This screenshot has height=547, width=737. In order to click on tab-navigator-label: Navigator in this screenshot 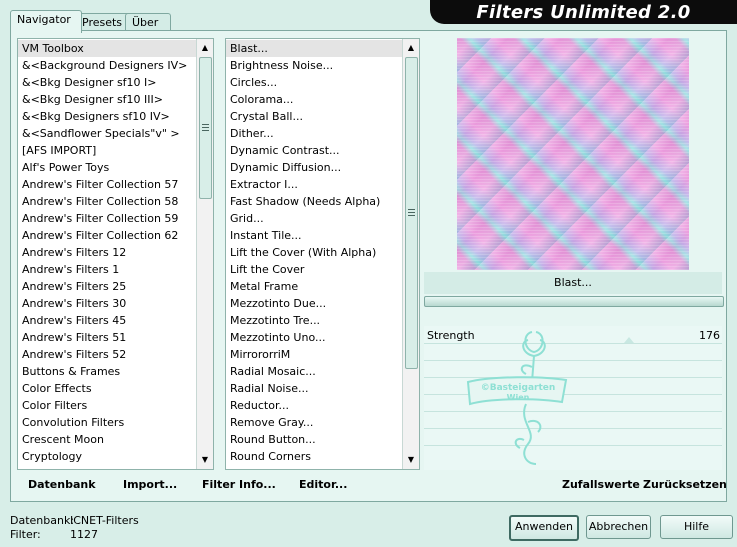, I will do `click(44, 19)`.